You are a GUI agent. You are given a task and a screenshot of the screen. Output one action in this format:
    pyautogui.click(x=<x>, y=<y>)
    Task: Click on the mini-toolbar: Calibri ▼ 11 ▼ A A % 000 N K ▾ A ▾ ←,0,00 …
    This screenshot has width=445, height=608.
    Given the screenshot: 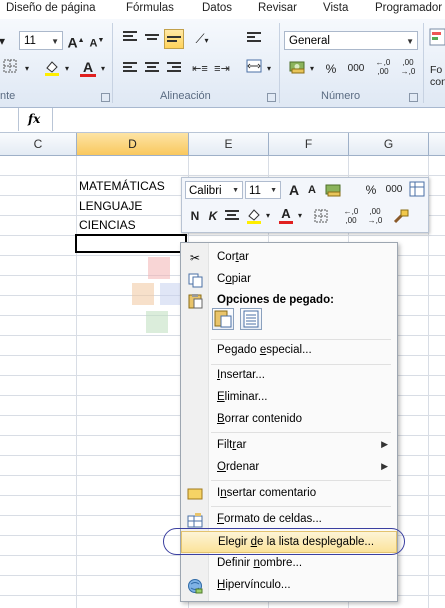 What is the action you would take?
    pyautogui.click(x=305, y=205)
    